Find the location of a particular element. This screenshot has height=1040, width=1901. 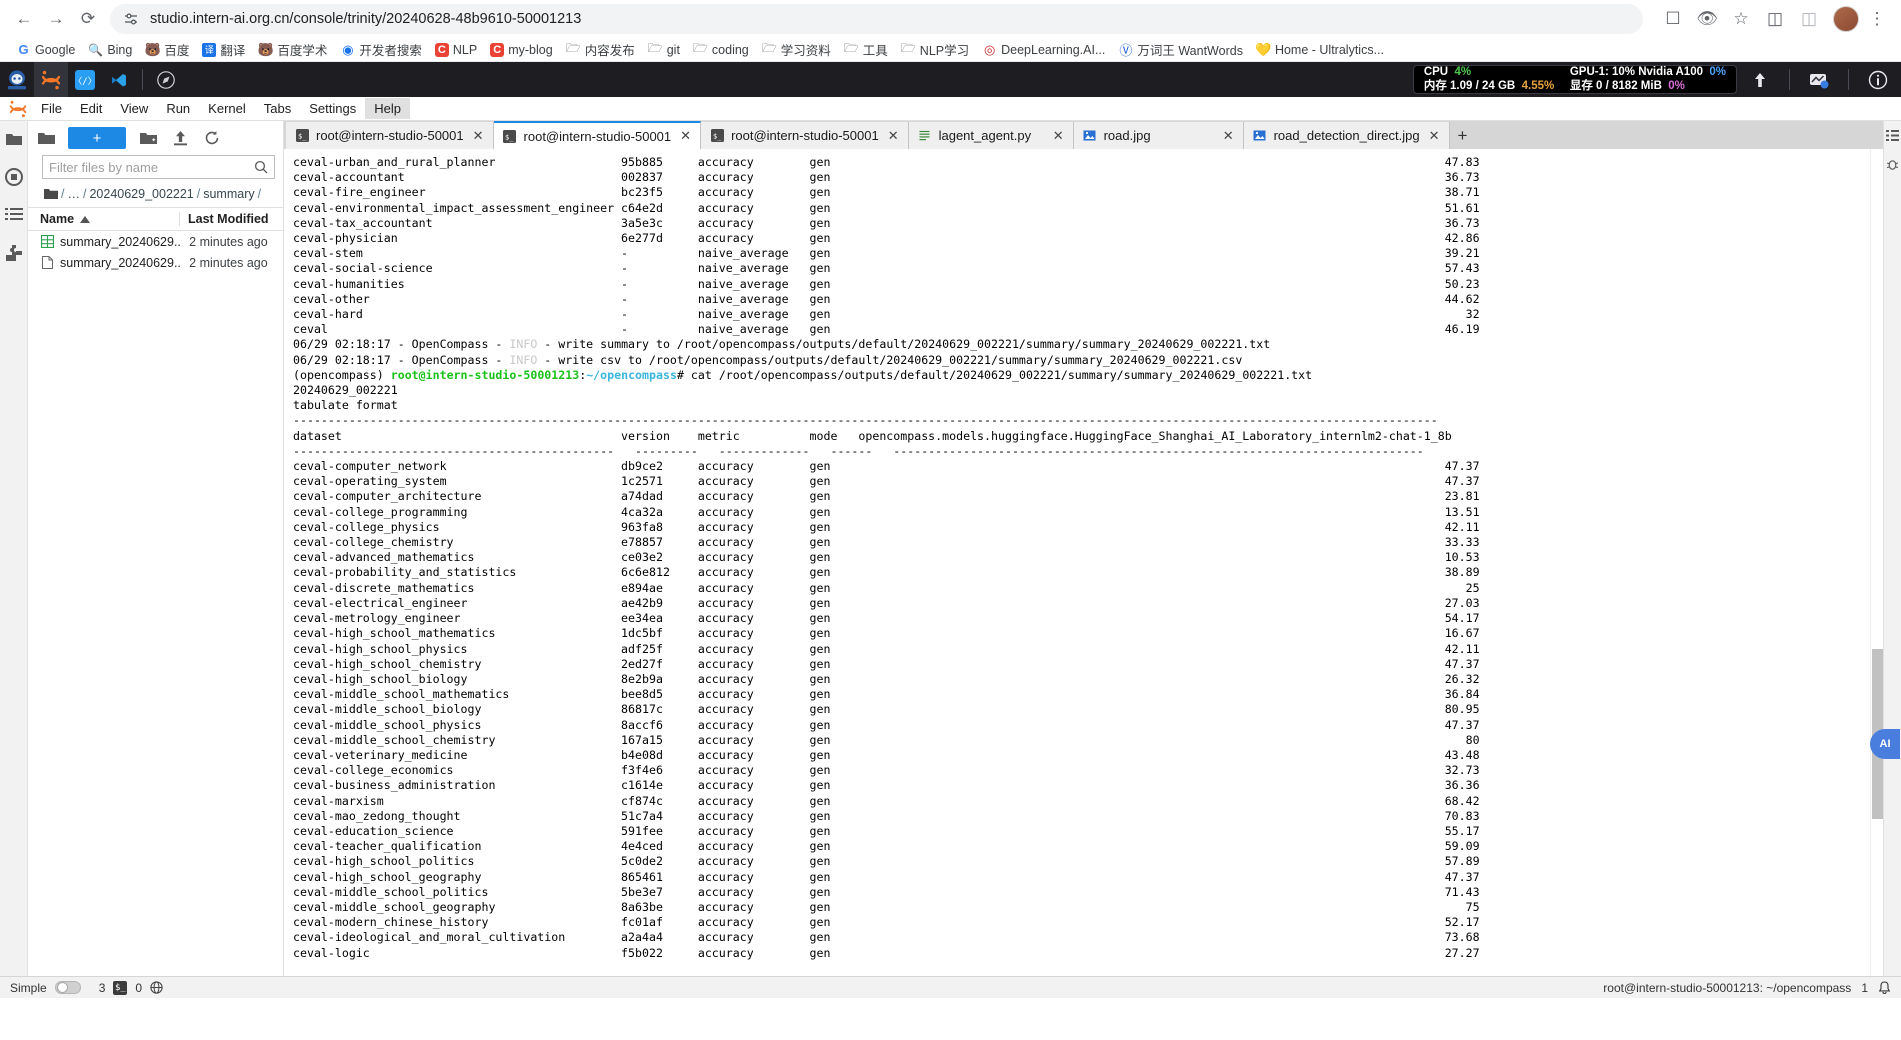

star-icon: ☆ is located at coordinates (1741, 19).